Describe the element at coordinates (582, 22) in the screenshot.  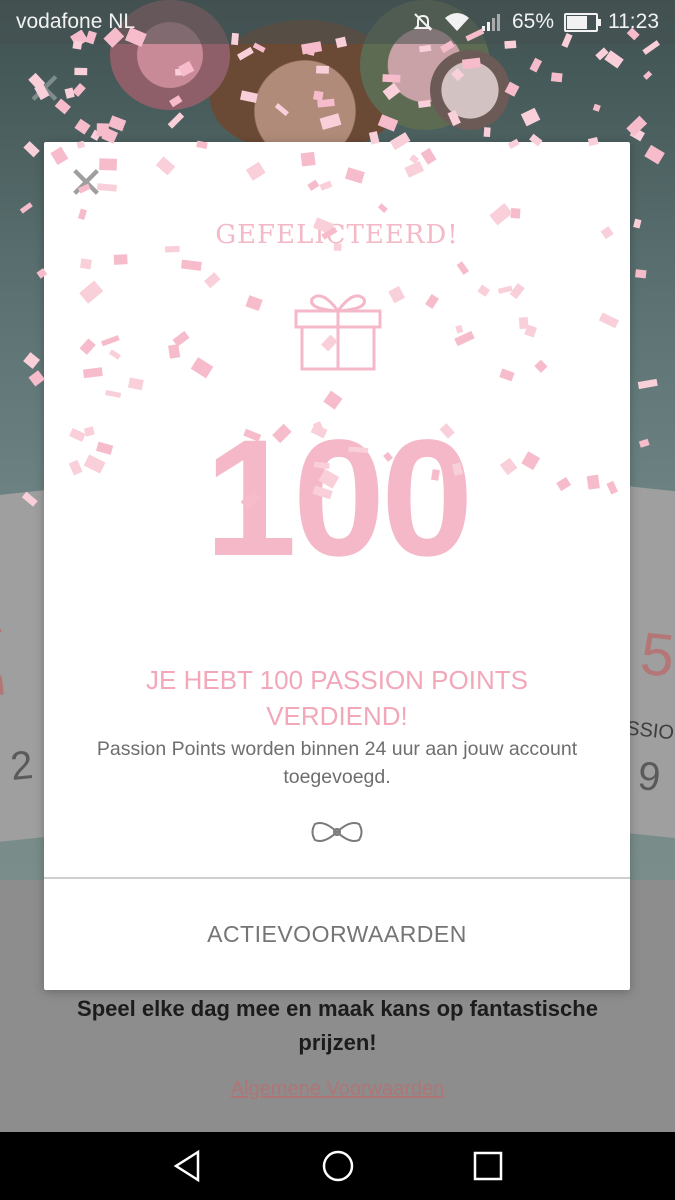
I see `battery-icon` at that location.